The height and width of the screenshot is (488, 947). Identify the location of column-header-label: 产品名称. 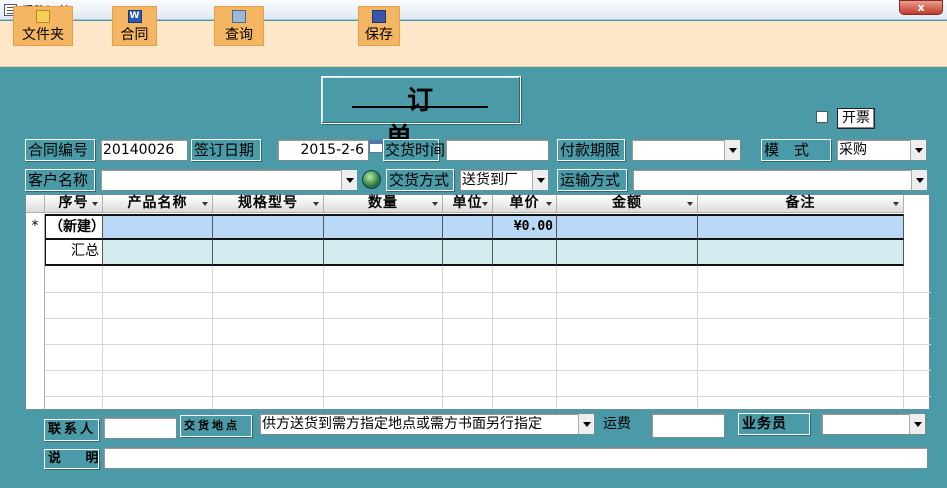
(157, 203).